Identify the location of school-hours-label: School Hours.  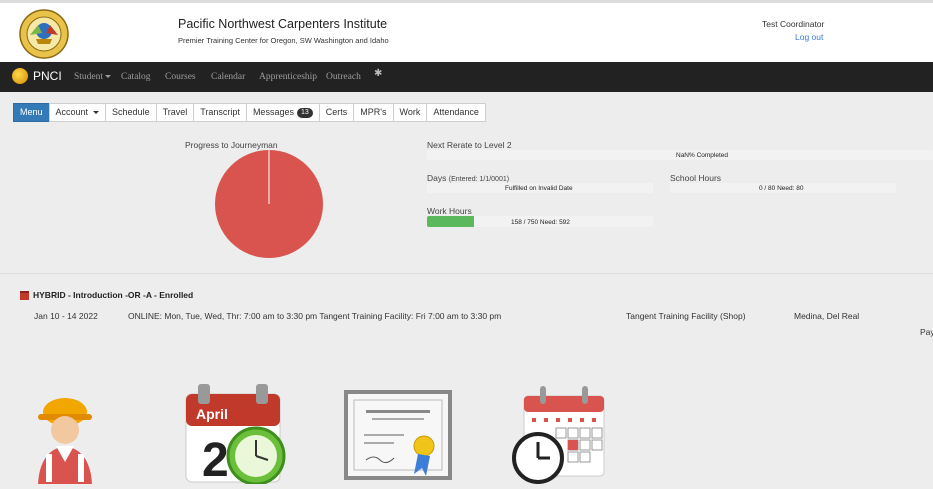
(696, 178).